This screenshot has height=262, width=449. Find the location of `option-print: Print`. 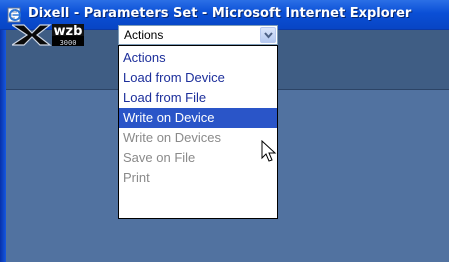

option-print: Print is located at coordinates (136, 177).